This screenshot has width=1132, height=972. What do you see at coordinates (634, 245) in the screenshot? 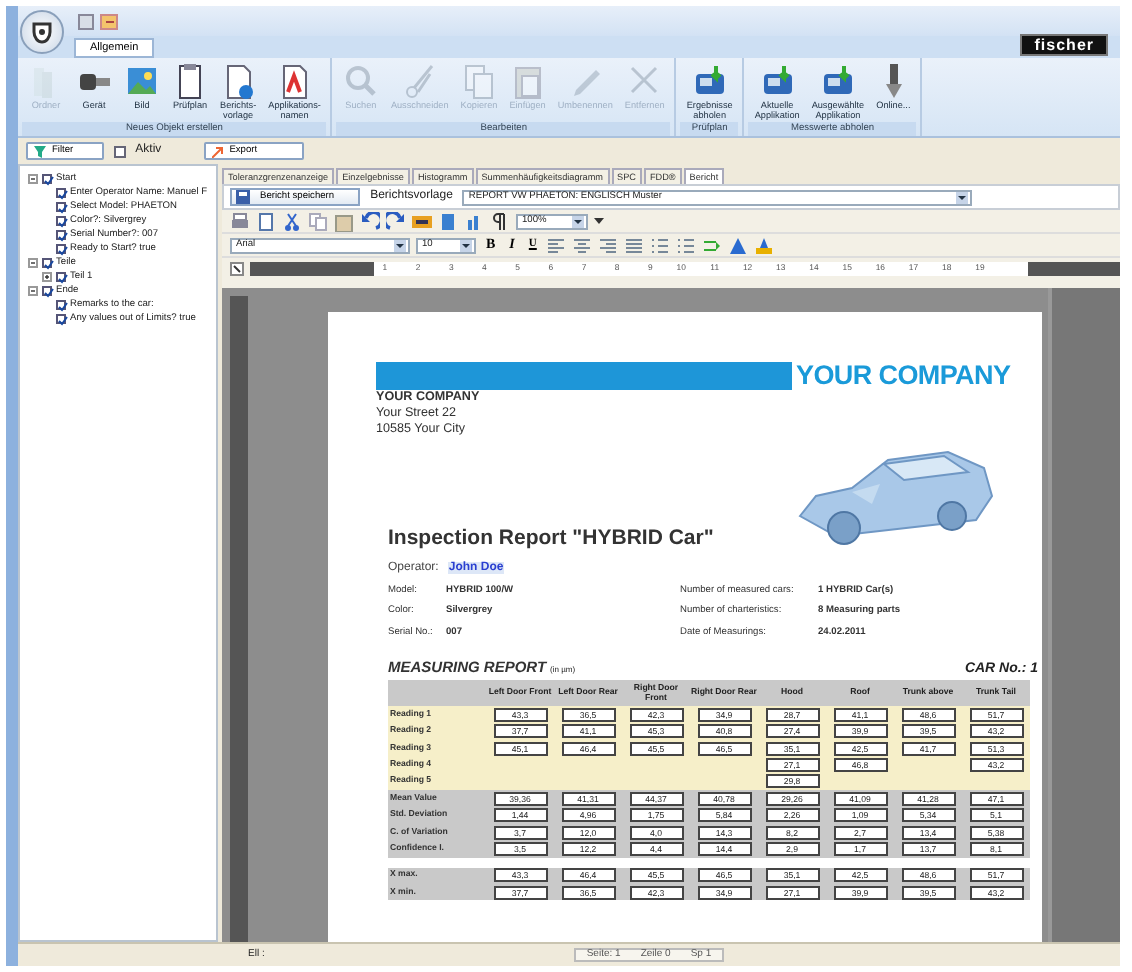
I see `justify-icon` at bounding box center [634, 245].